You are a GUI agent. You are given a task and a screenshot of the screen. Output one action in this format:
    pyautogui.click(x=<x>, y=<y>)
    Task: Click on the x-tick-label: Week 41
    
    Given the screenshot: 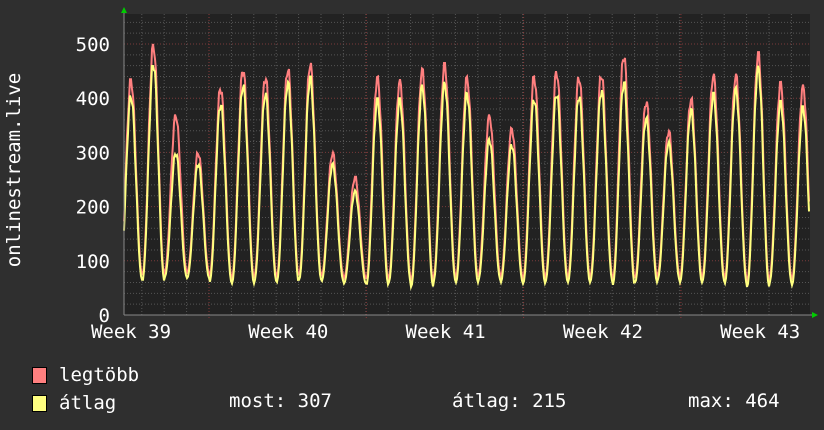 What is the action you would take?
    pyautogui.click(x=446, y=332)
    